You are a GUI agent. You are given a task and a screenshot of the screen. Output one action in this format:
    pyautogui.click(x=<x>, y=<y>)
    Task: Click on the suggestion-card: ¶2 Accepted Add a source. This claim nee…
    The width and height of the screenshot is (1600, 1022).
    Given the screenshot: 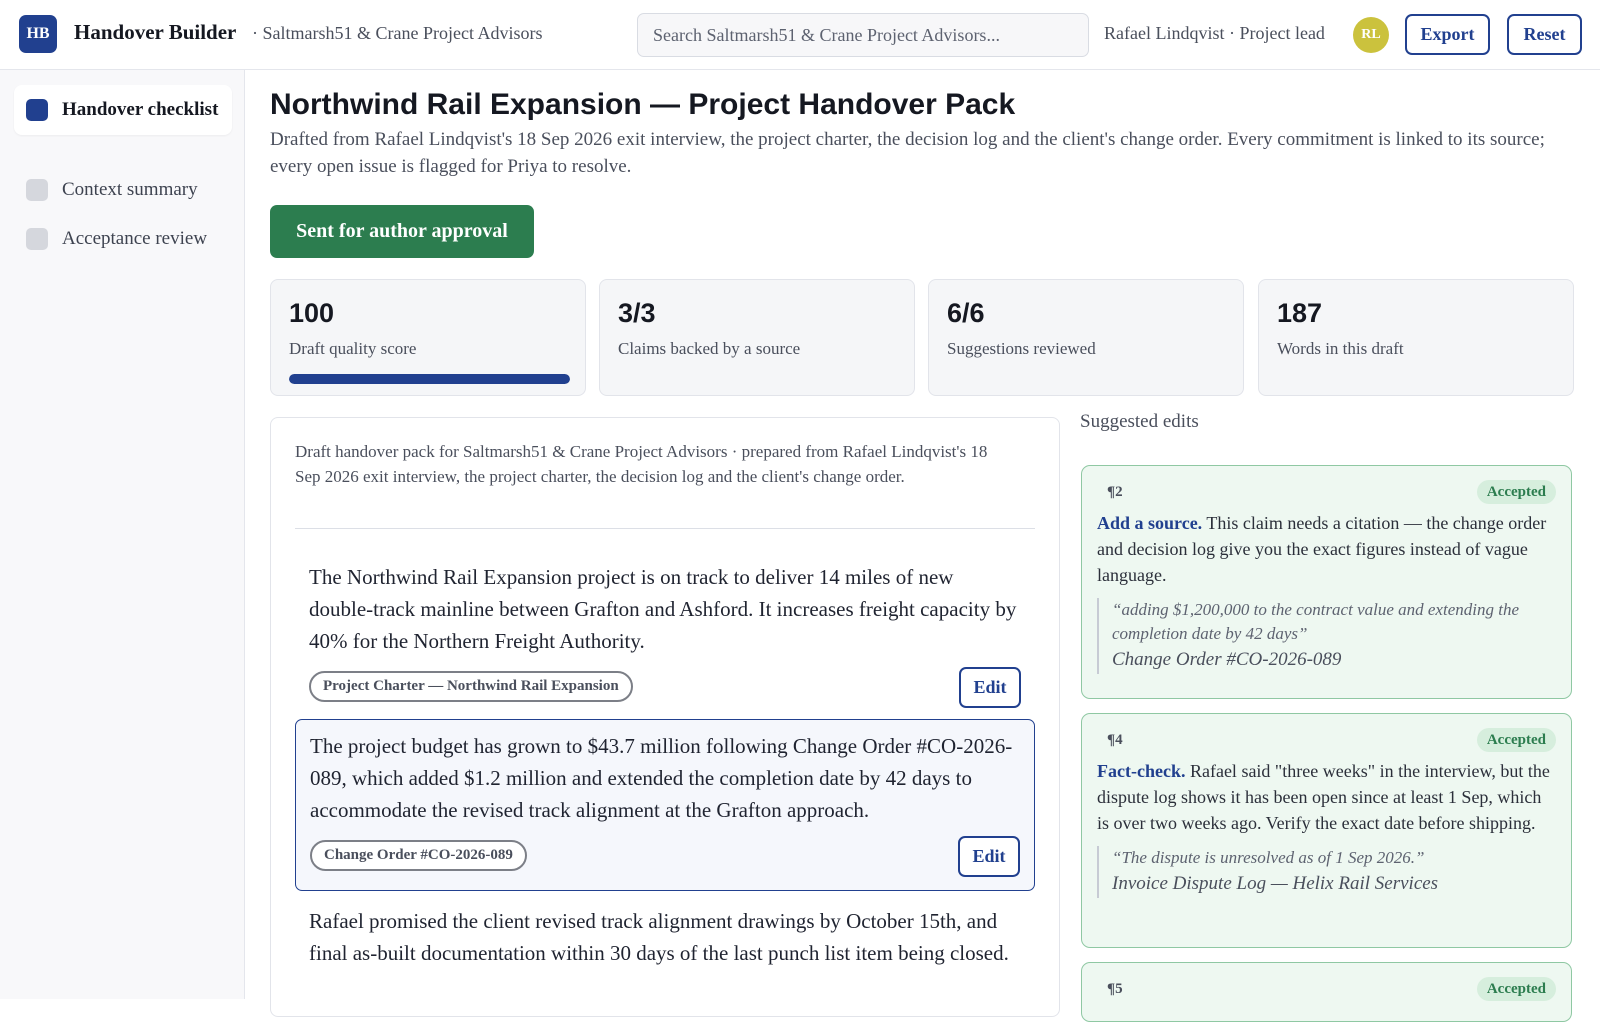 What is the action you would take?
    pyautogui.click(x=1326, y=582)
    